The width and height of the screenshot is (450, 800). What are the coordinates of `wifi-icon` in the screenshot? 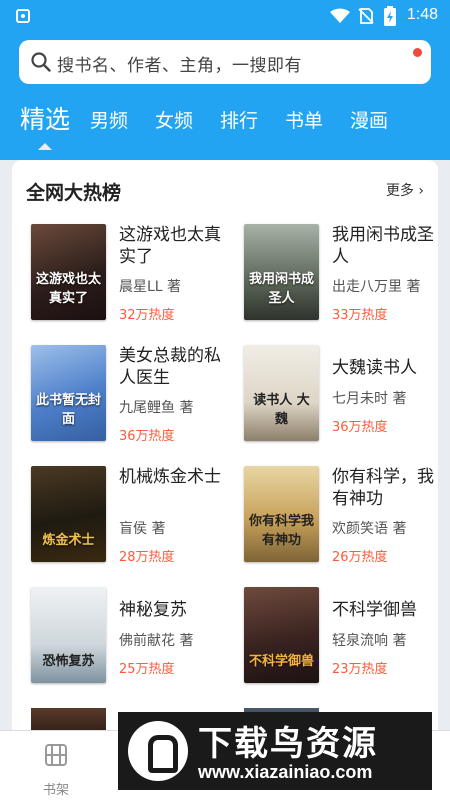 It's located at (340, 15).